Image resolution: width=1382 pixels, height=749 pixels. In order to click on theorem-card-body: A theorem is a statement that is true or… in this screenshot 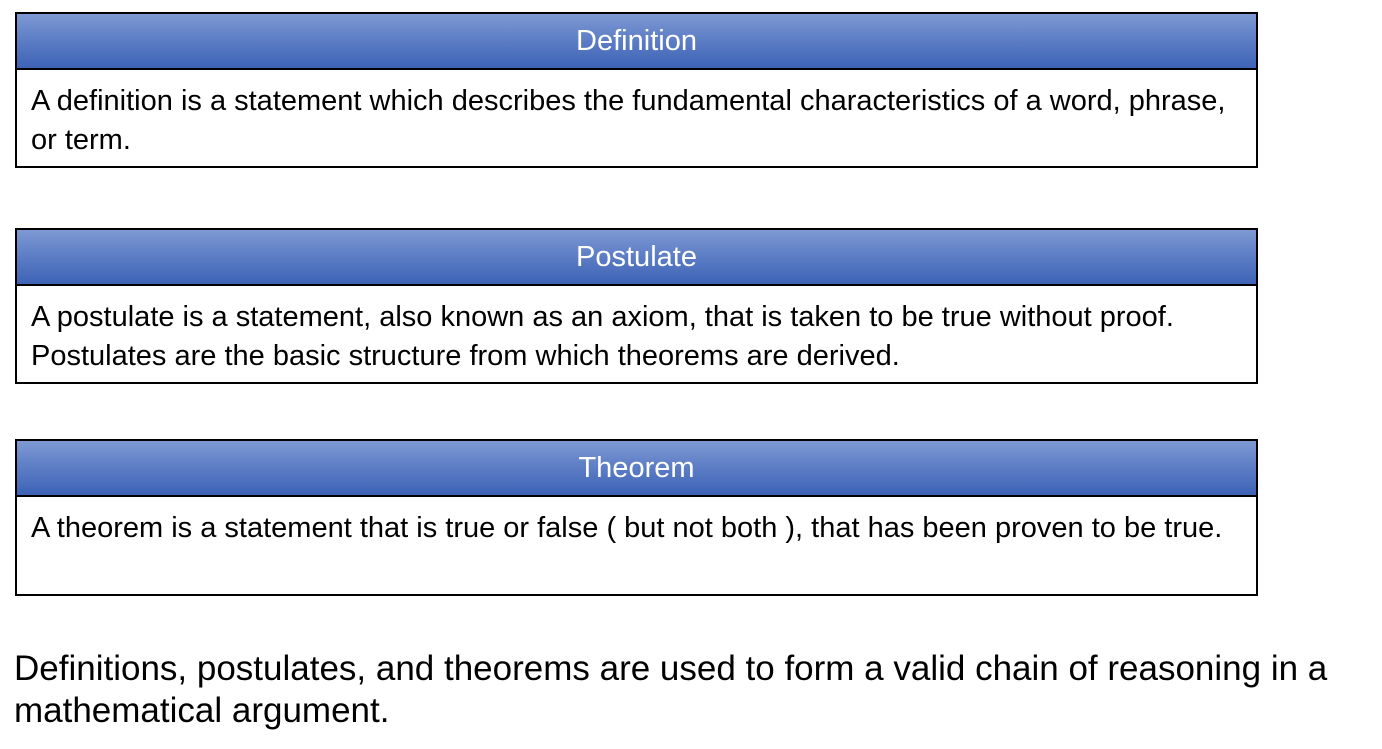, I will do `click(627, 528)`.